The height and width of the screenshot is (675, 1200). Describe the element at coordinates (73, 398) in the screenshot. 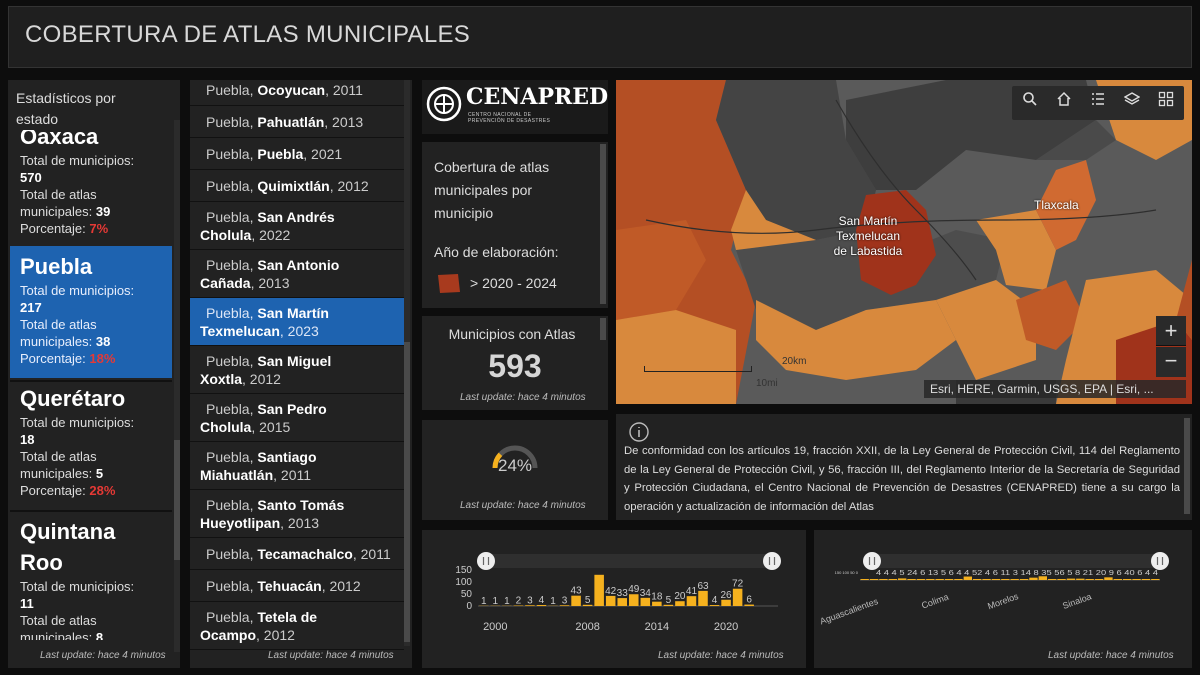

I see `stat-state-name: Querétaro` at that location.